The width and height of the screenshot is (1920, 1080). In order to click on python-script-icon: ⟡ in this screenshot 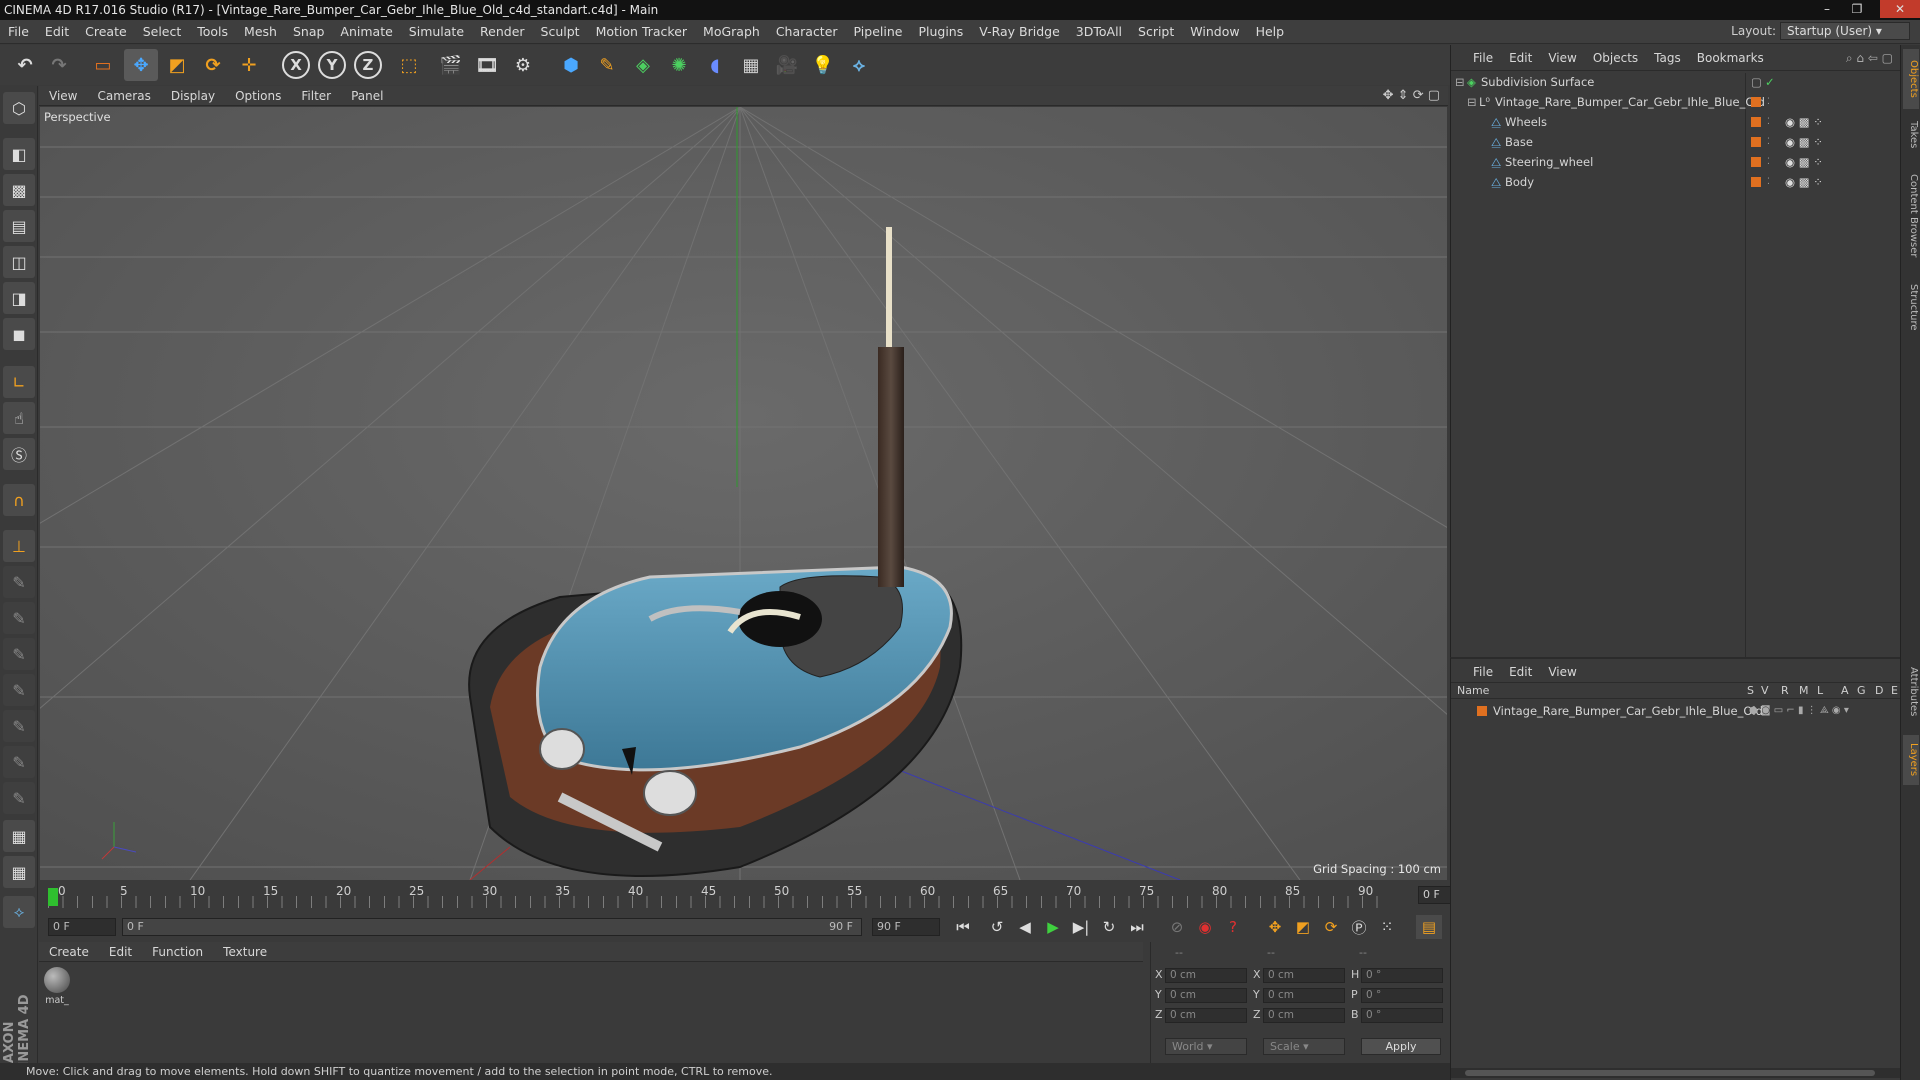, I will do `click(19, 912)`.